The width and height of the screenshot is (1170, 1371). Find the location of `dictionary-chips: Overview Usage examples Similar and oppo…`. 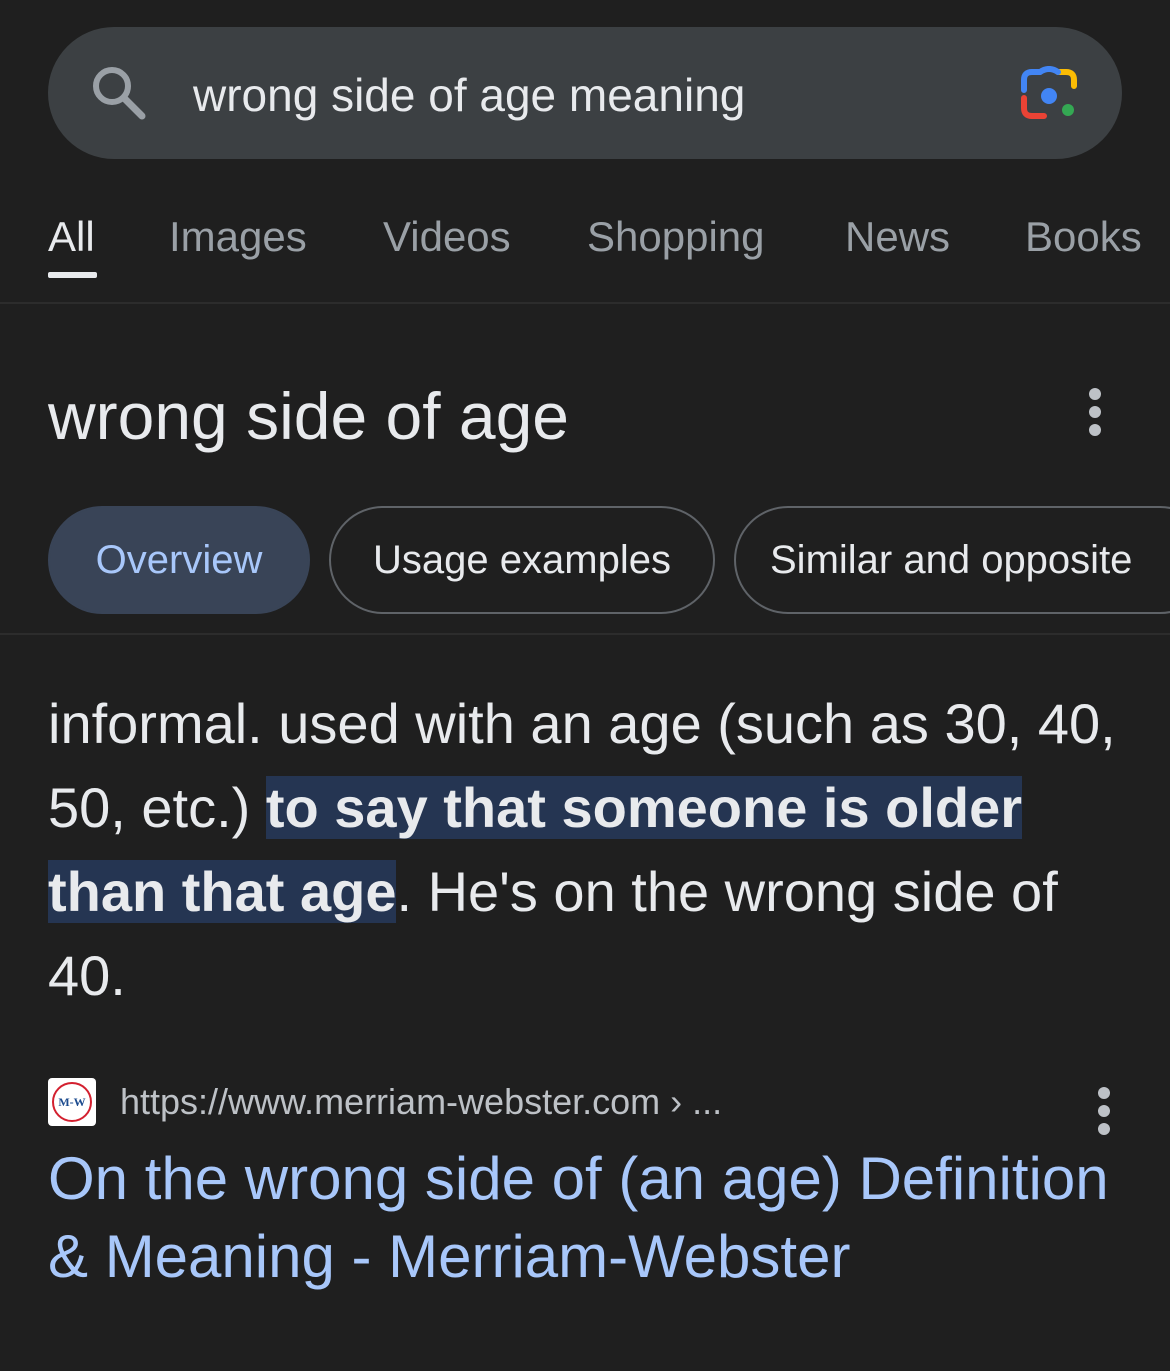

dictionary-chips: Overview Usage examples Similar and oppo… is located at coordinates (585, 561).